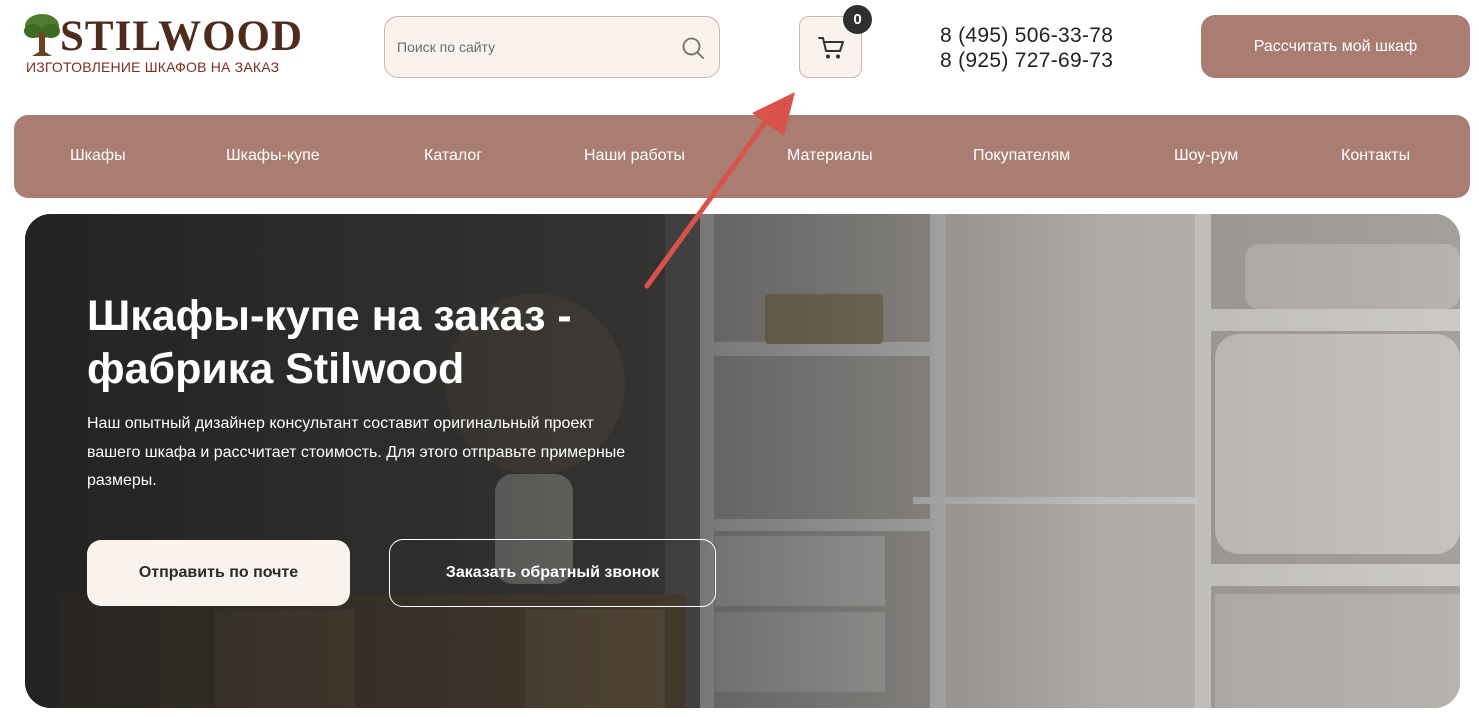  I want to click on phone-numbers: 8 (495) 506-33-78 8 (925) 727-69-73, so click(1026, 48).